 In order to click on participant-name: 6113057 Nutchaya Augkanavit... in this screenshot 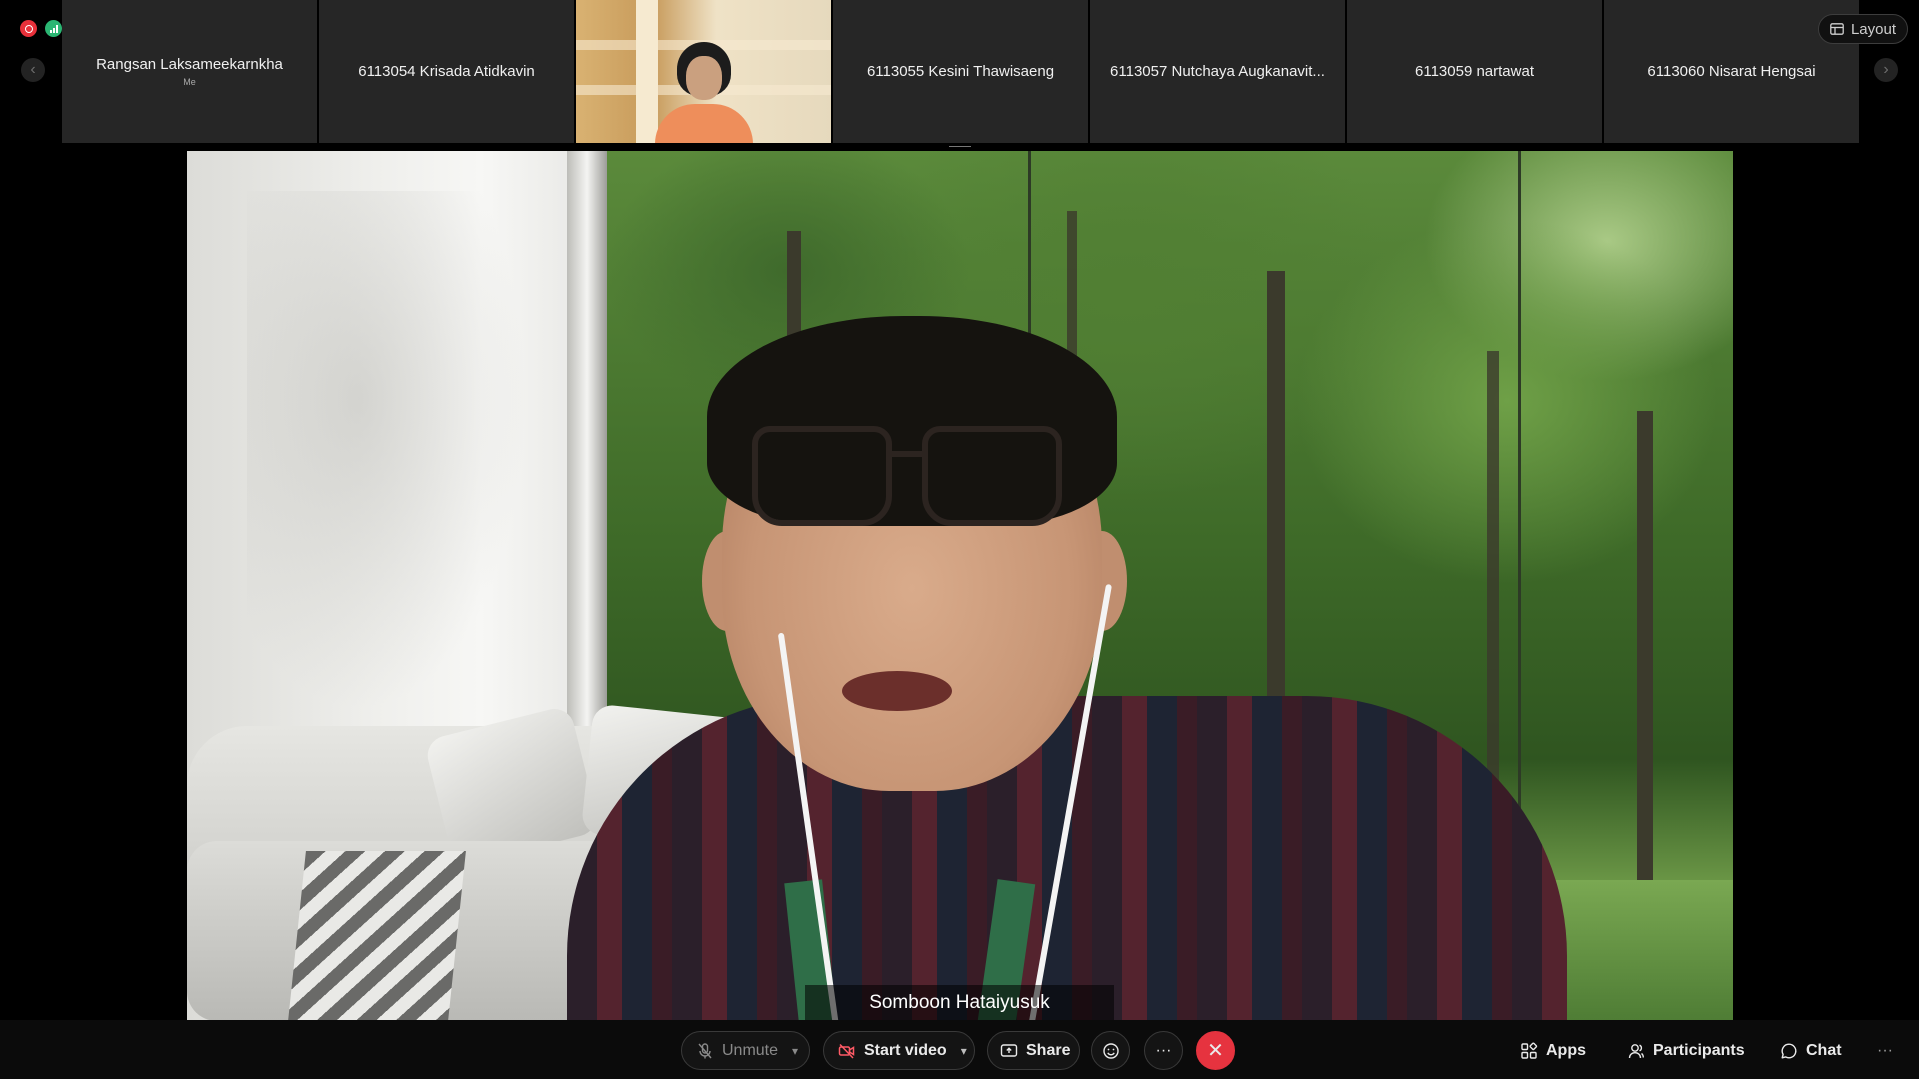, I will do `click(1217, 71)`.